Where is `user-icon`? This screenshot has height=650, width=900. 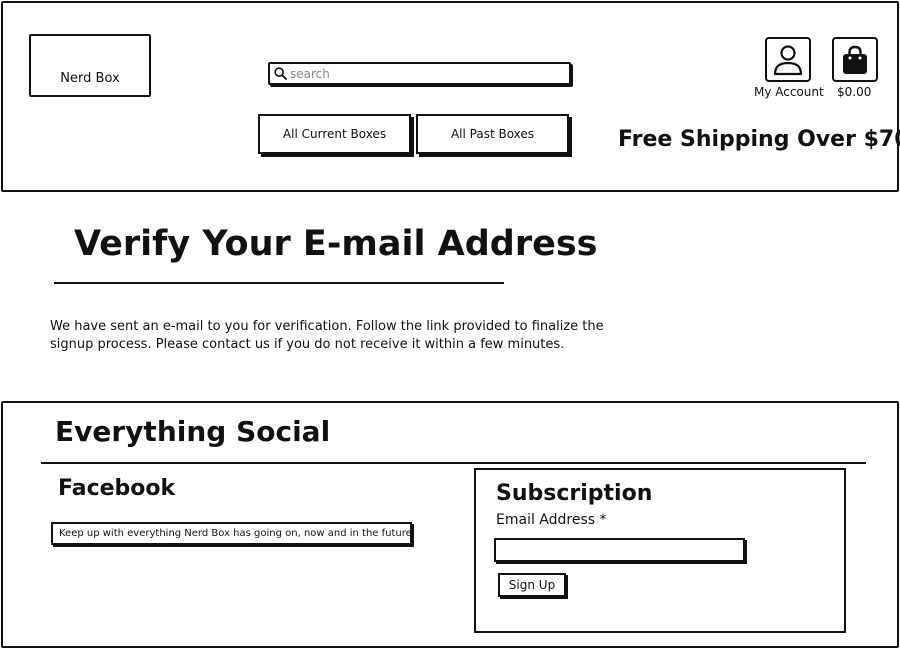 user-icon is located at coordinates (788, 59).